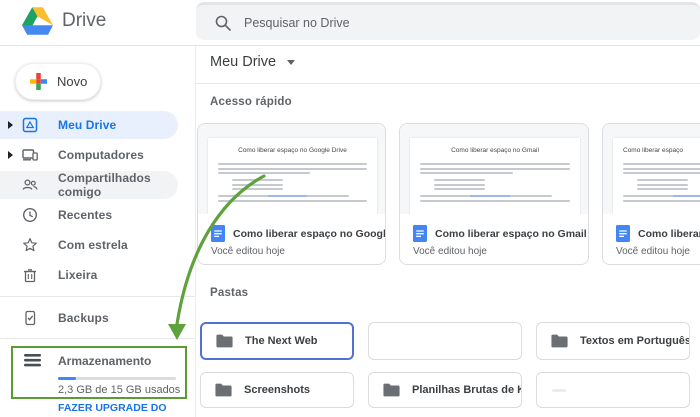  What do you see at coordinates (38, 81) in the screenshot?
I see `plus-icon` at bounding box center [38, 81].